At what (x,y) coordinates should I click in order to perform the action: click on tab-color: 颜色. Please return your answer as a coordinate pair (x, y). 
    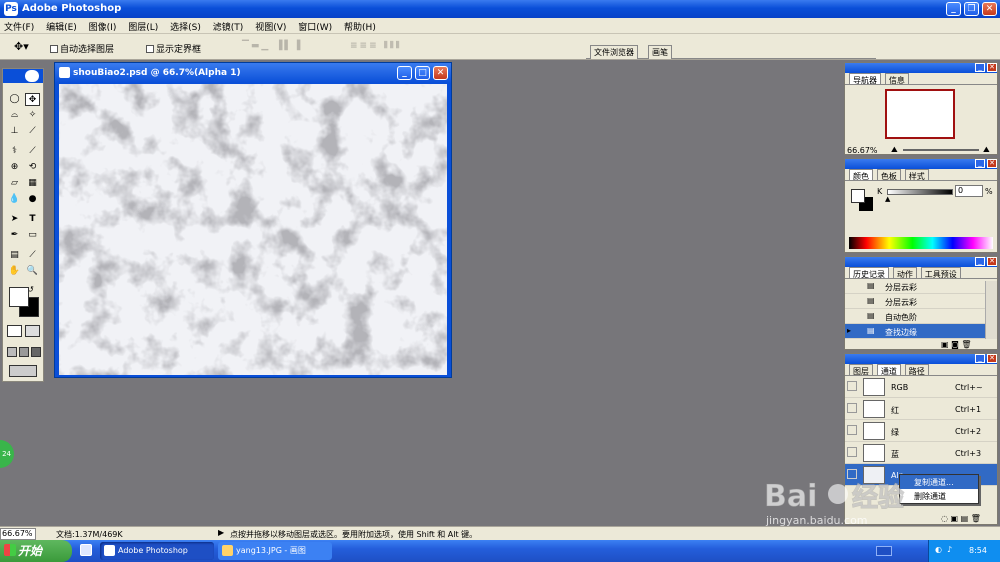
    Looking at the image, I should click on (861, 175).